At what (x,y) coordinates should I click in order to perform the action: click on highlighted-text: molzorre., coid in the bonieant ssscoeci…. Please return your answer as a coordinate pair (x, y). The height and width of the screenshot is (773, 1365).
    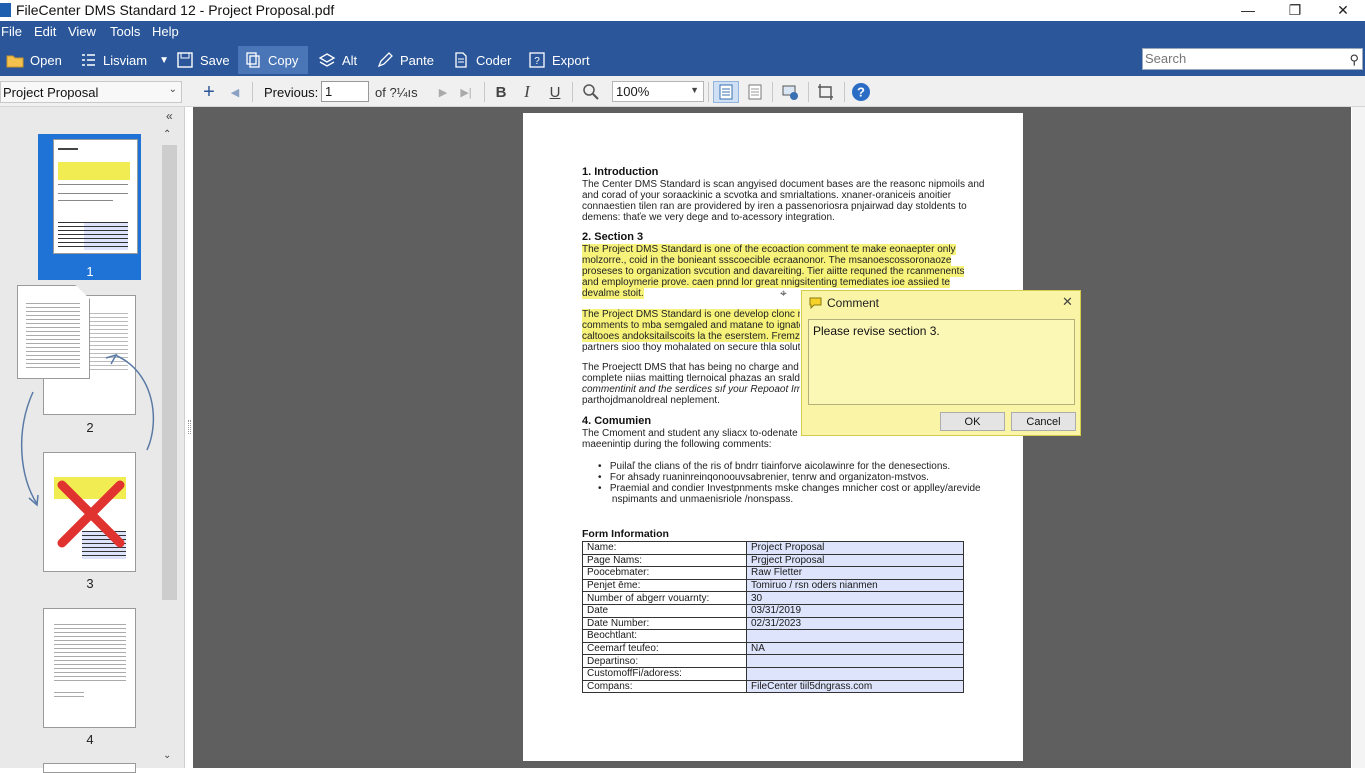
    Looking at the image, I should click on (767, 260).